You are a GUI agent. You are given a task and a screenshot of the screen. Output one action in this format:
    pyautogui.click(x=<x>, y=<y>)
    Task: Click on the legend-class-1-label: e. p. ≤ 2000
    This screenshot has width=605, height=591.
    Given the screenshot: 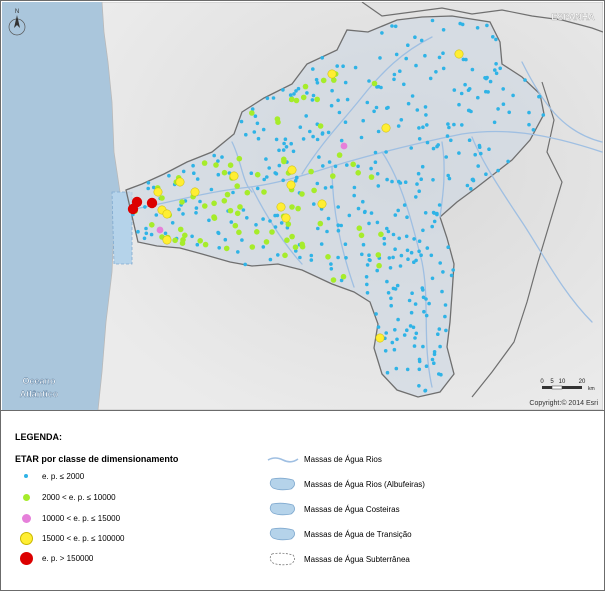 What is the action you would take?
    pyautogui.click(x=63, y=476)
    